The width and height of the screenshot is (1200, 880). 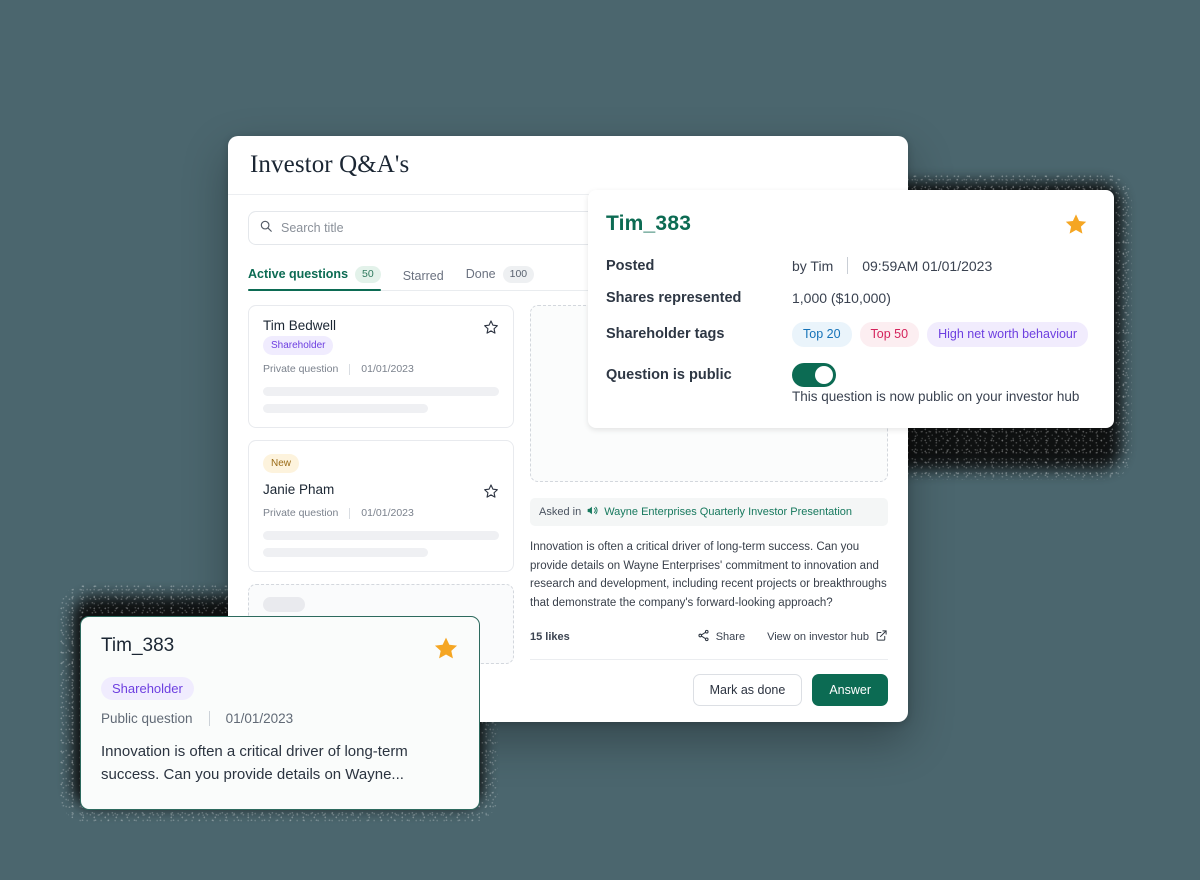 I want to click on shareholder-tag-high-net-worth: High net worth behaviour, so click(x=1008, y=334).